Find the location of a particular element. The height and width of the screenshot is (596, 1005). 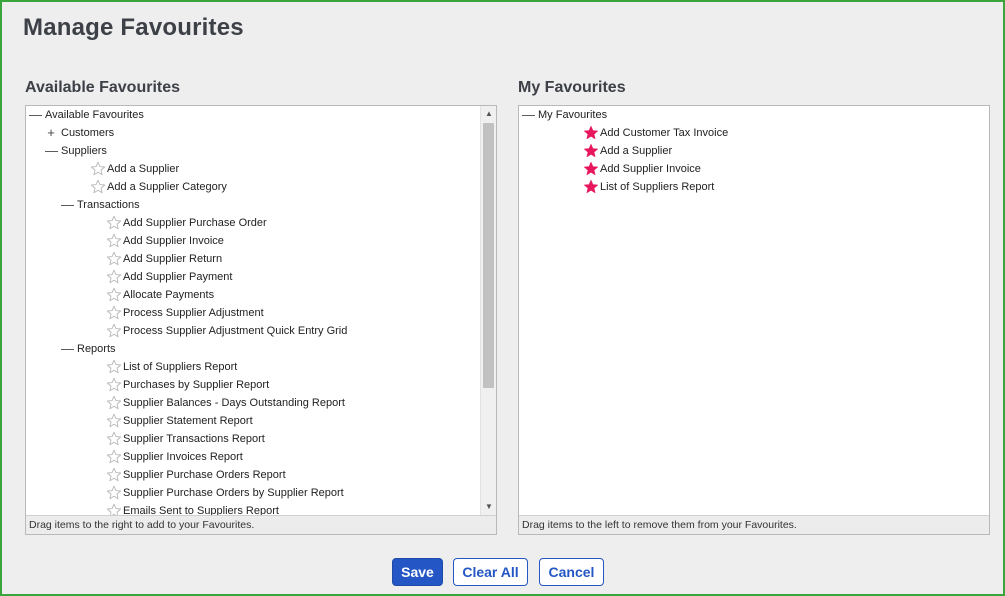

clear-all-button: Clear All is located at coordinates (490, 572).